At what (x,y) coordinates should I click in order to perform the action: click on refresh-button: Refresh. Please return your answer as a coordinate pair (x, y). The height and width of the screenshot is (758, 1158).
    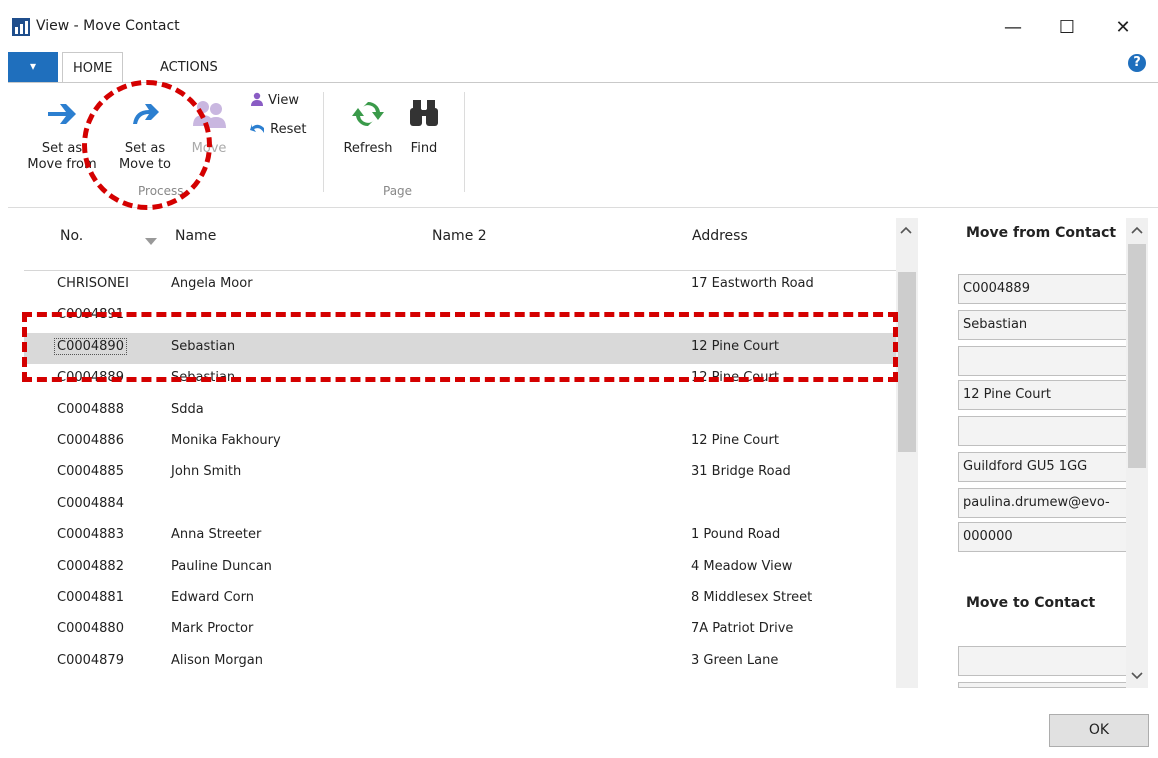
    Looking at the image, I should click on (368, 126).